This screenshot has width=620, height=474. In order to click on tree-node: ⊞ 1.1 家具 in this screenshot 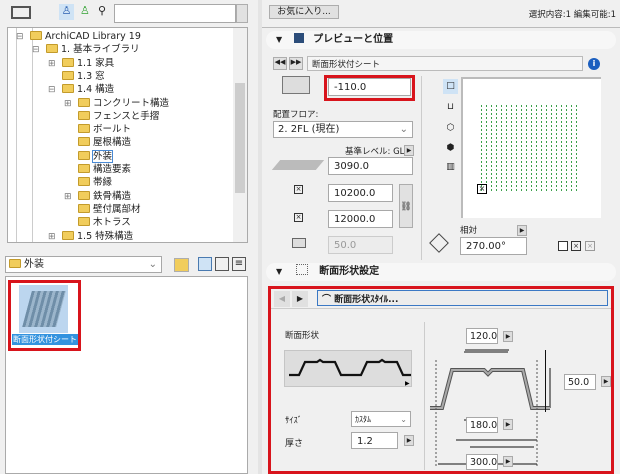, I will do `click(81, 63)`.